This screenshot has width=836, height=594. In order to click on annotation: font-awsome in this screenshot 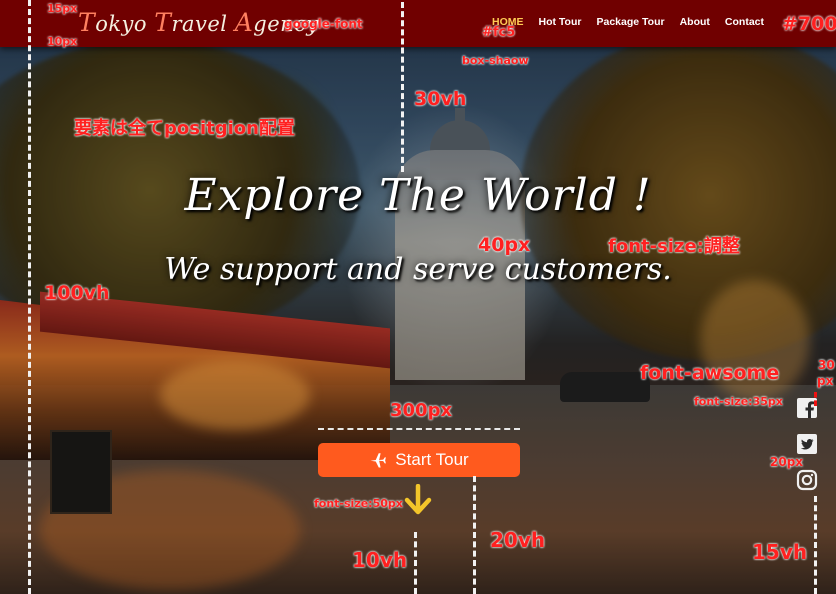, I will do `click(710, 373)`.